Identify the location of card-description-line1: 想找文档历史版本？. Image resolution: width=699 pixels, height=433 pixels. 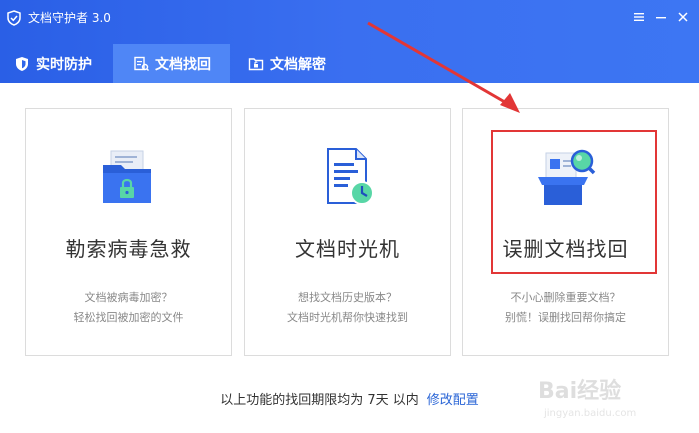
(347, 297).